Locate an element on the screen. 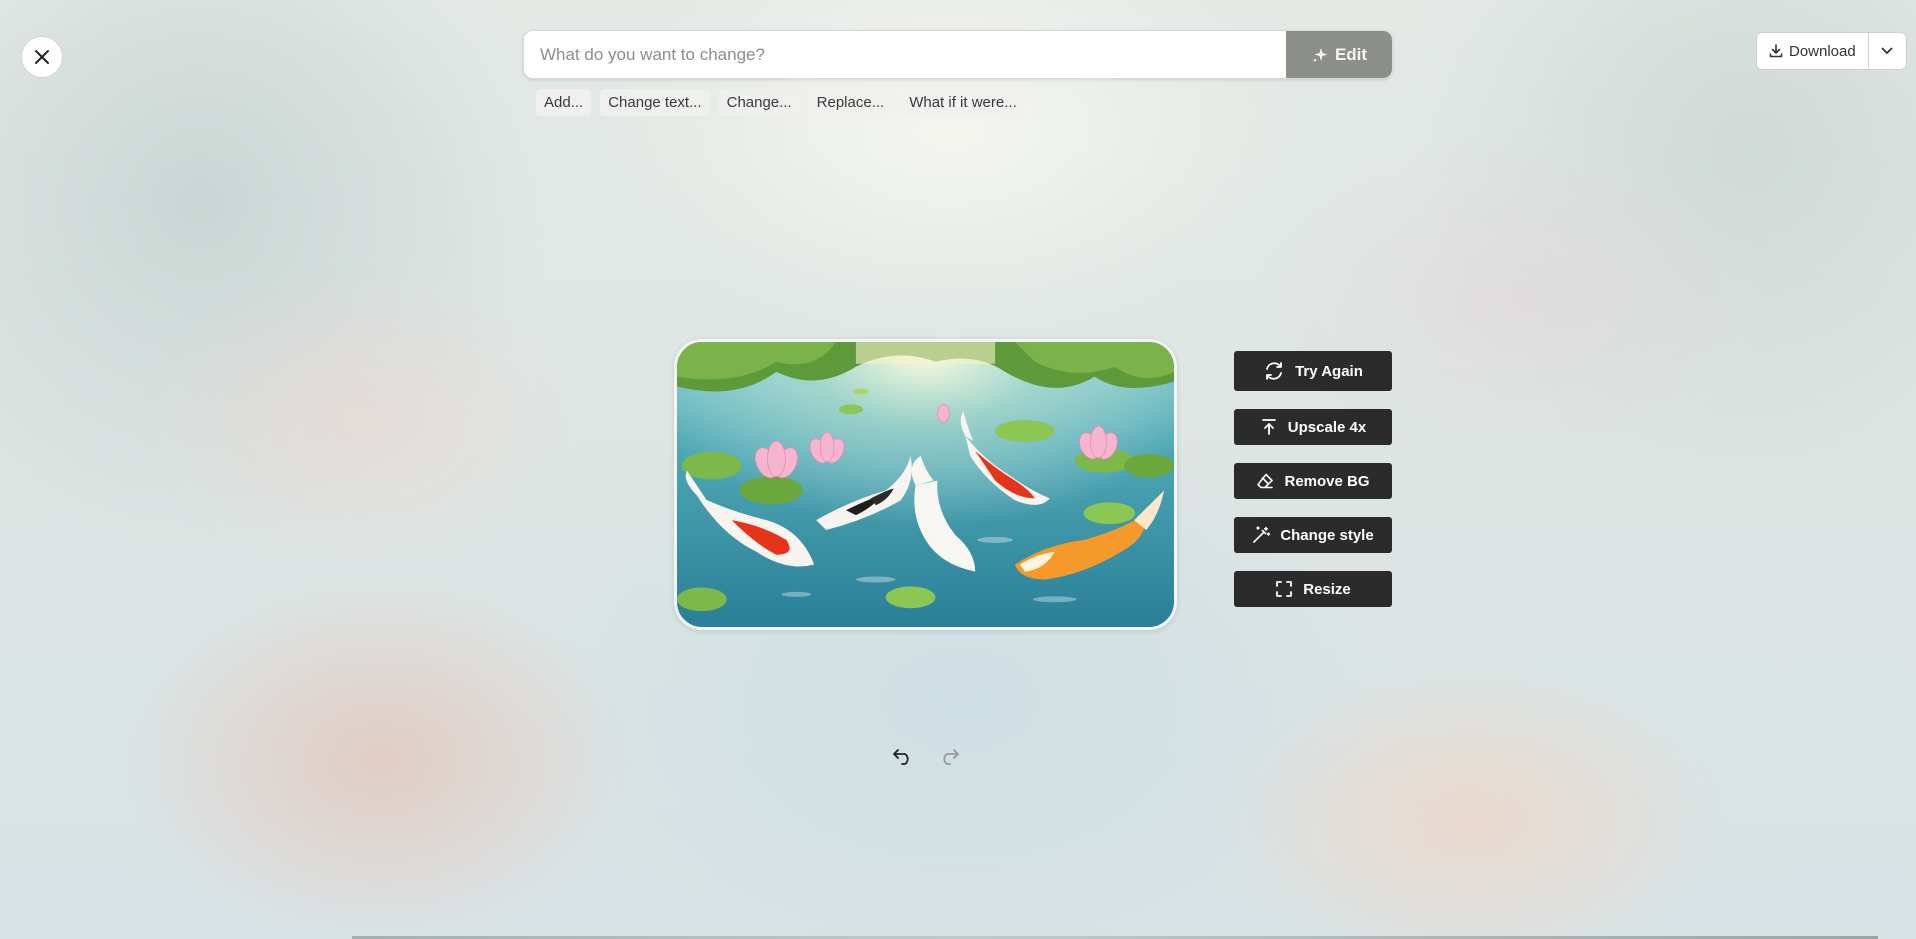  download-icon is located at coordinates (1776, 51).